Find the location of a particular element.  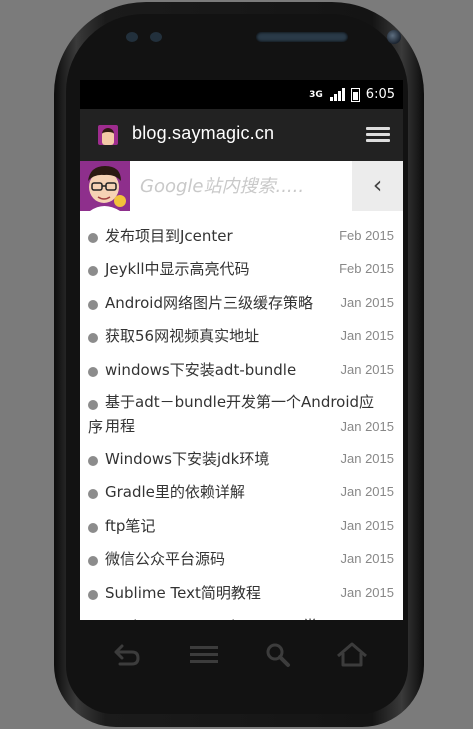

post-title: MarkDown Learning Notes常用快捷键 is located at coordinates (241, 615).